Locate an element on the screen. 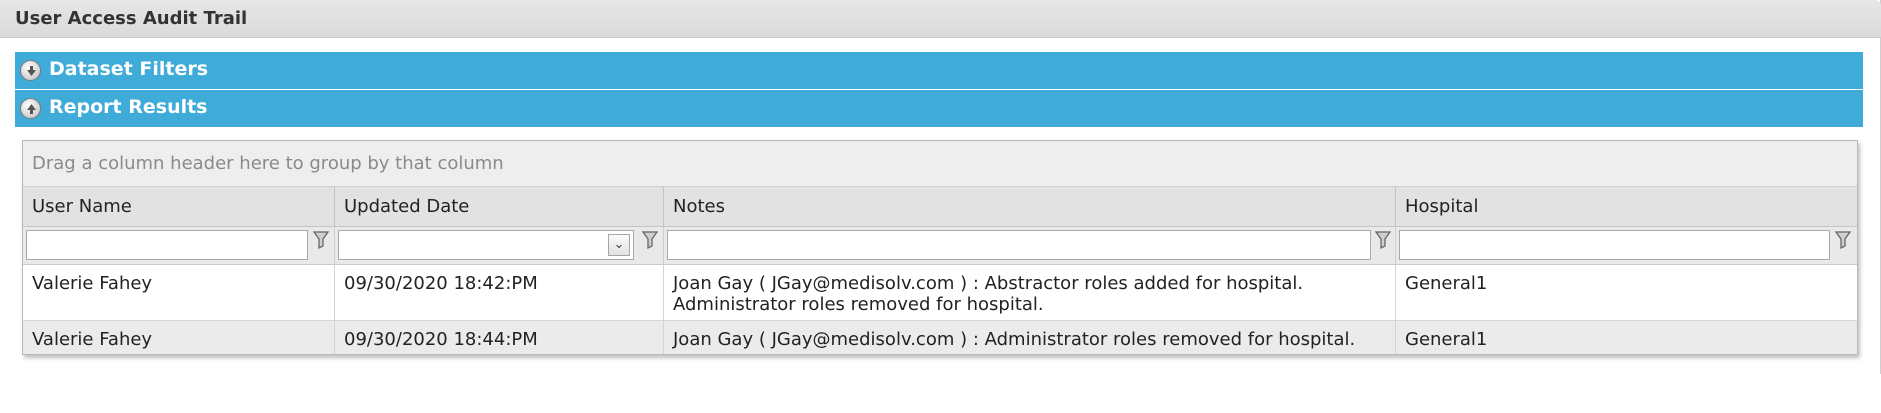 This screenshot has width=1881, height=413. title-bar: User Access Audit Trail is located at coordinates (940, 19).